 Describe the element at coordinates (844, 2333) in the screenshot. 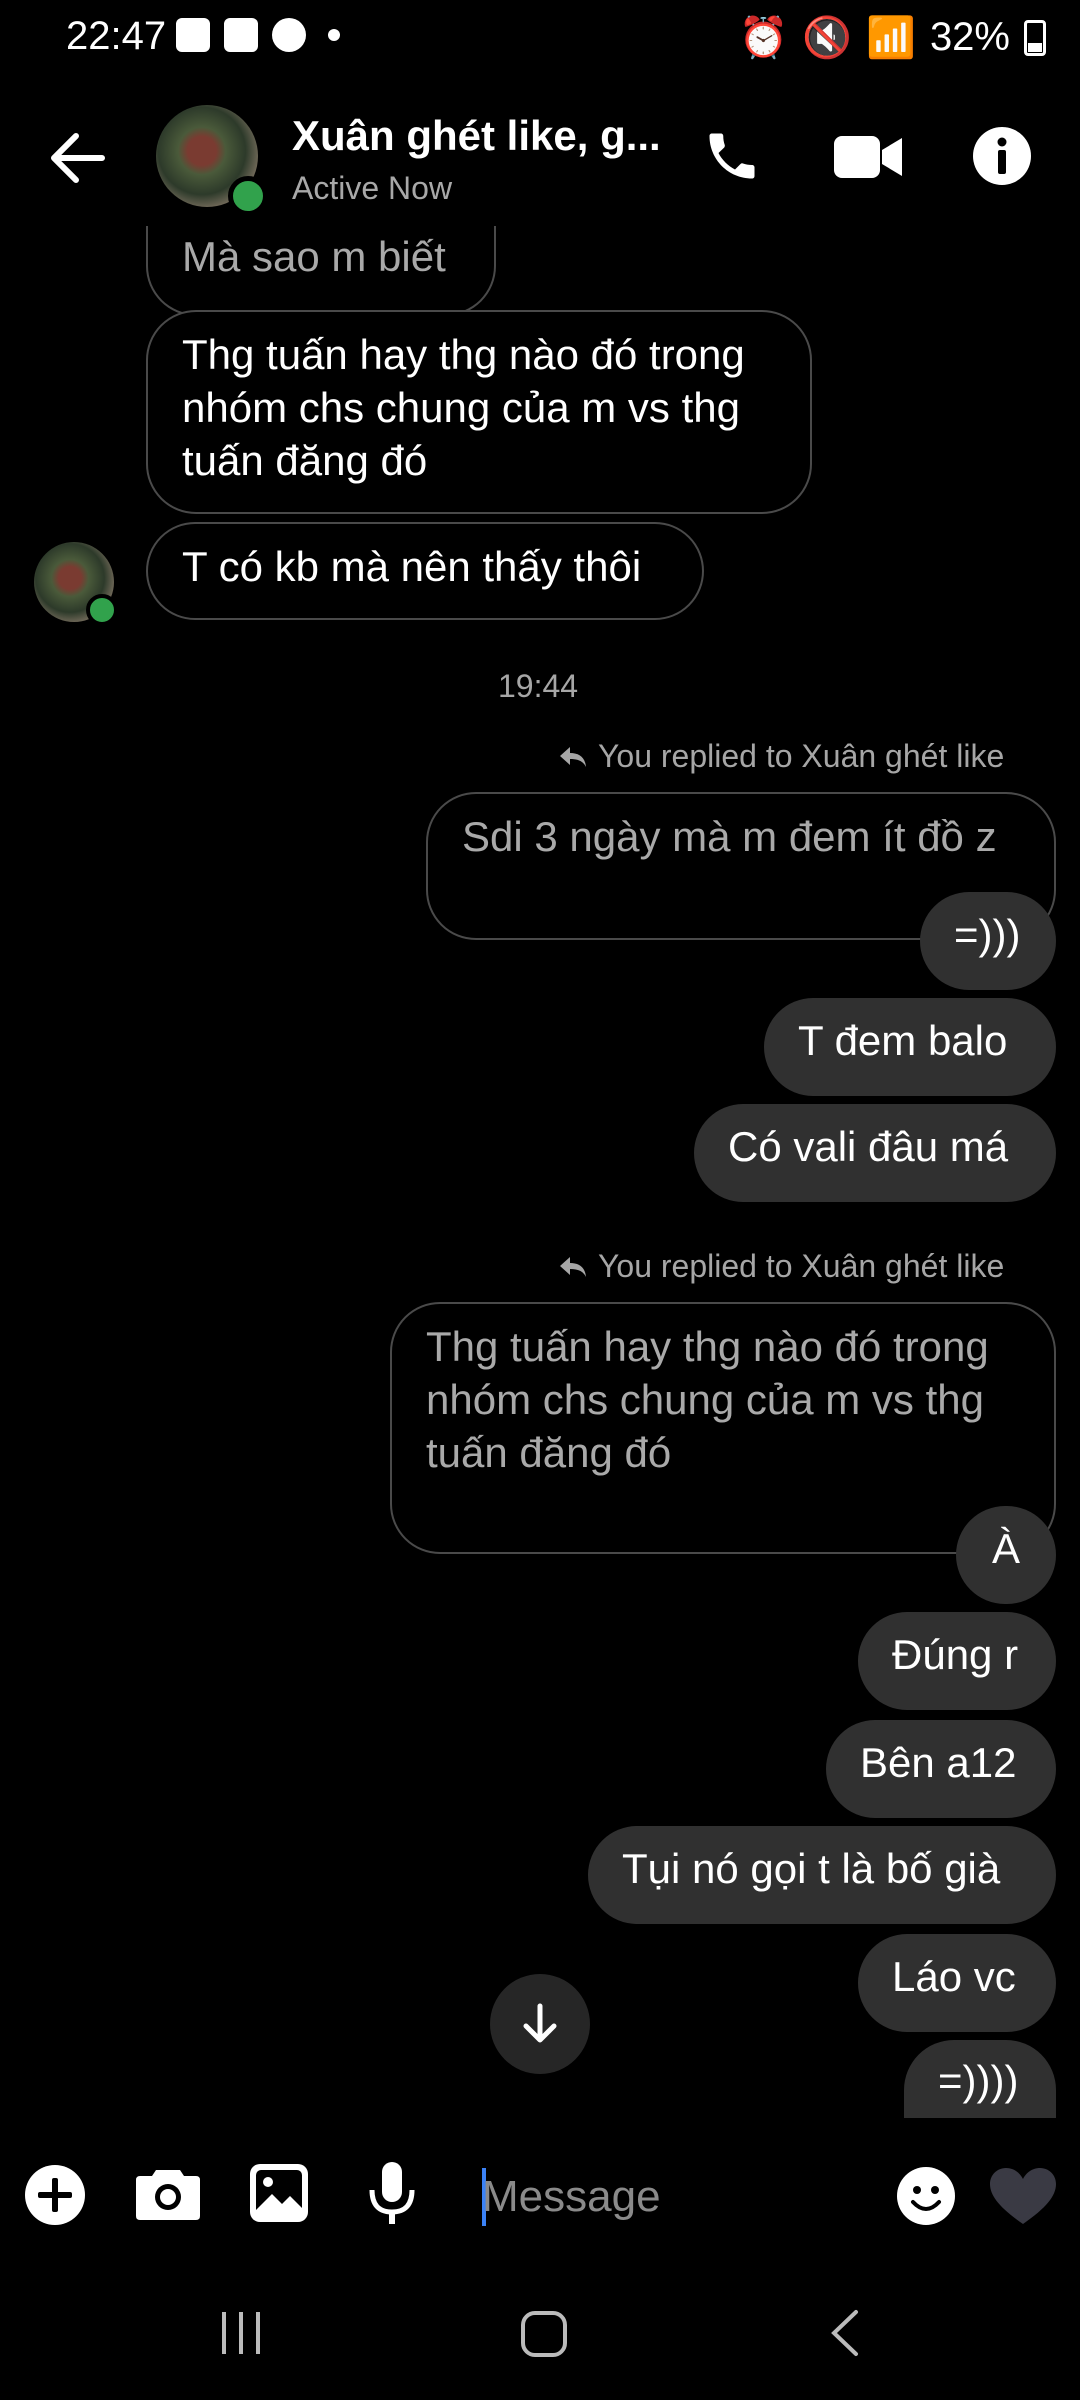

I see `chevron-left-icon` at that location.